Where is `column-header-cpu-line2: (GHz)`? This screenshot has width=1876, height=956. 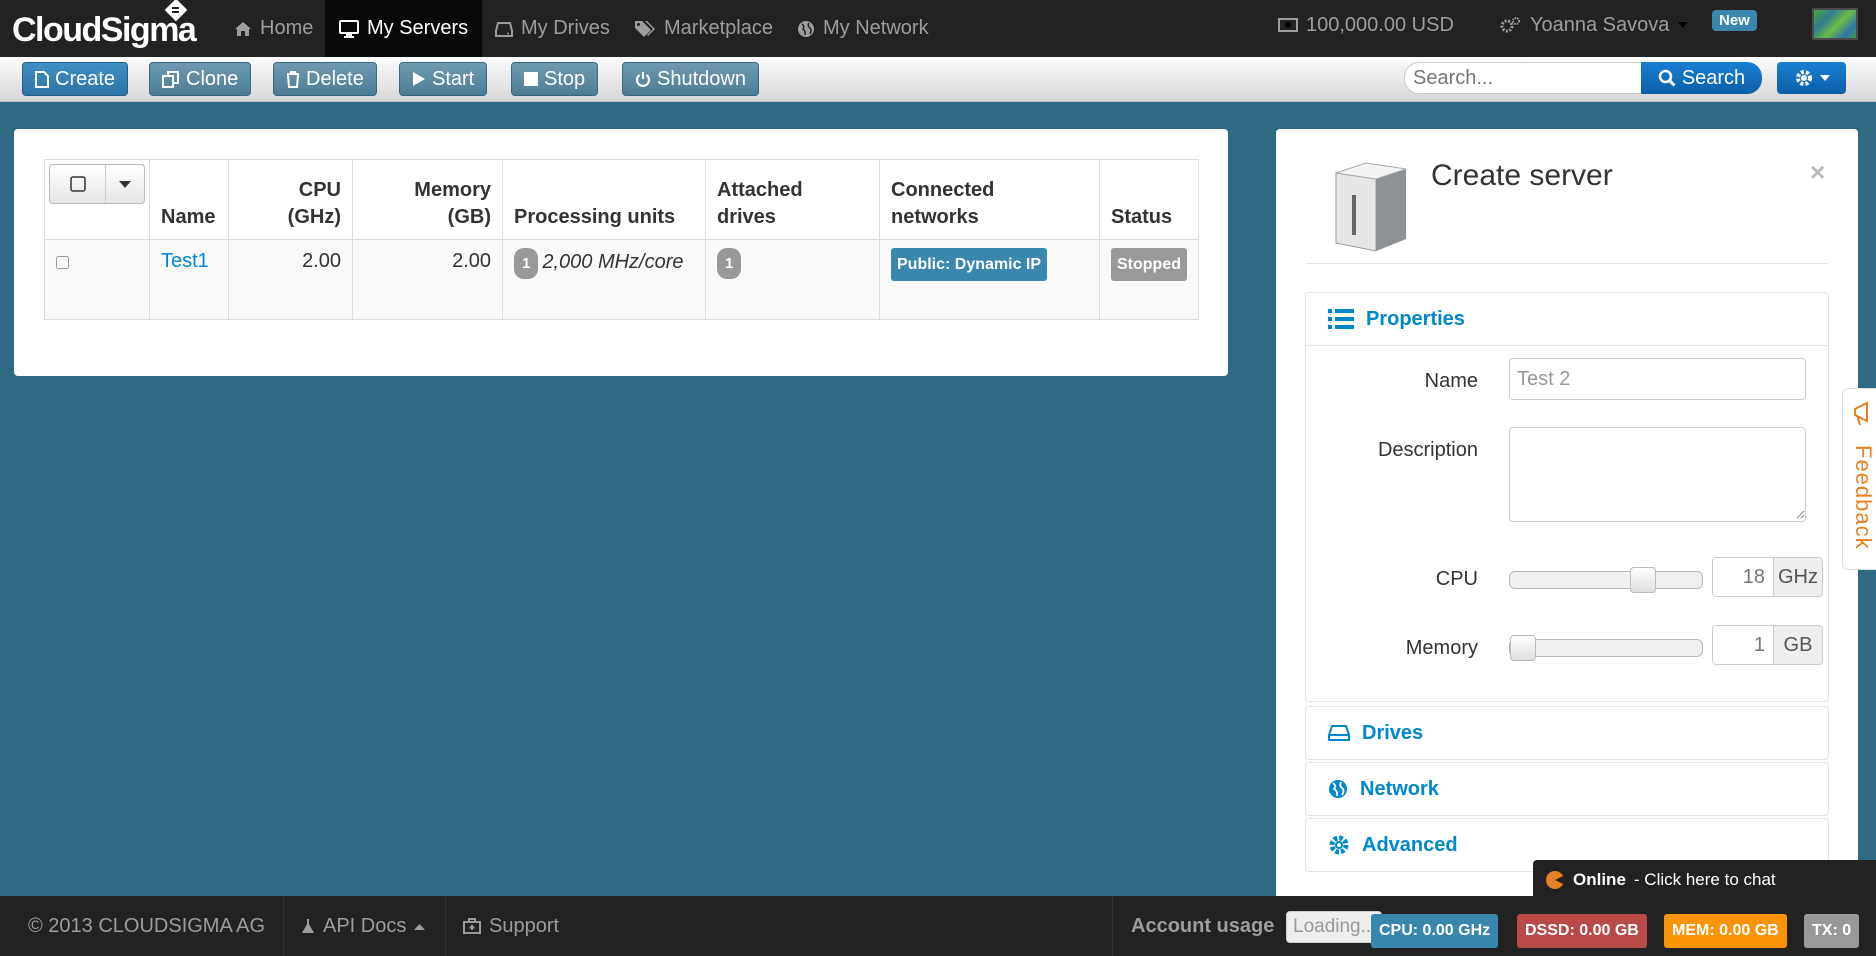 column-header-cpu-line2: (GHz) is located at coordinates (314, 217).